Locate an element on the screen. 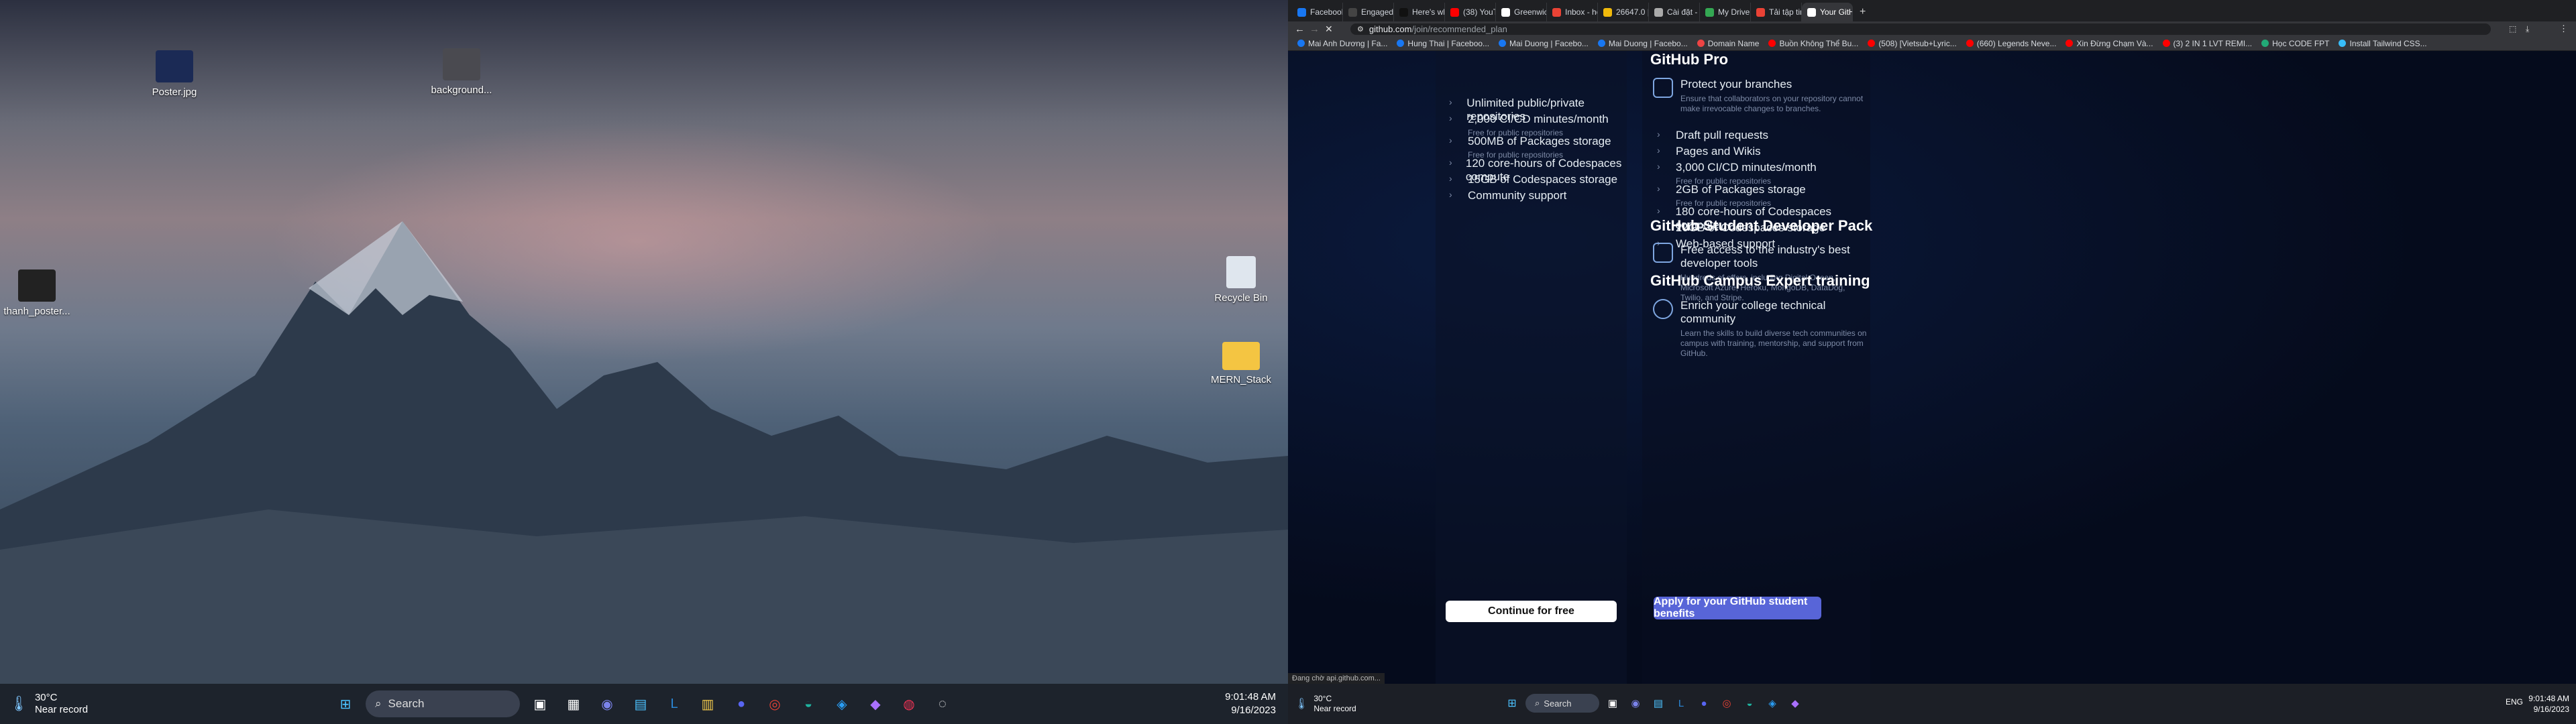  site-info-icon: ⚙ is located at coordinates (1360, 29).